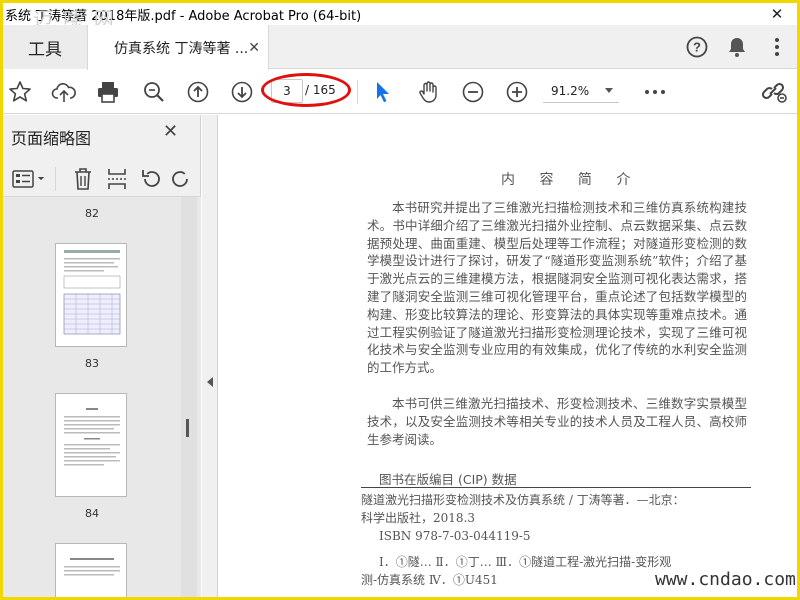  What do you see at coordinates (92, 363) in the screenshot?
I see `thumbnail-page-number: 83` at bounding box center [92, 363].